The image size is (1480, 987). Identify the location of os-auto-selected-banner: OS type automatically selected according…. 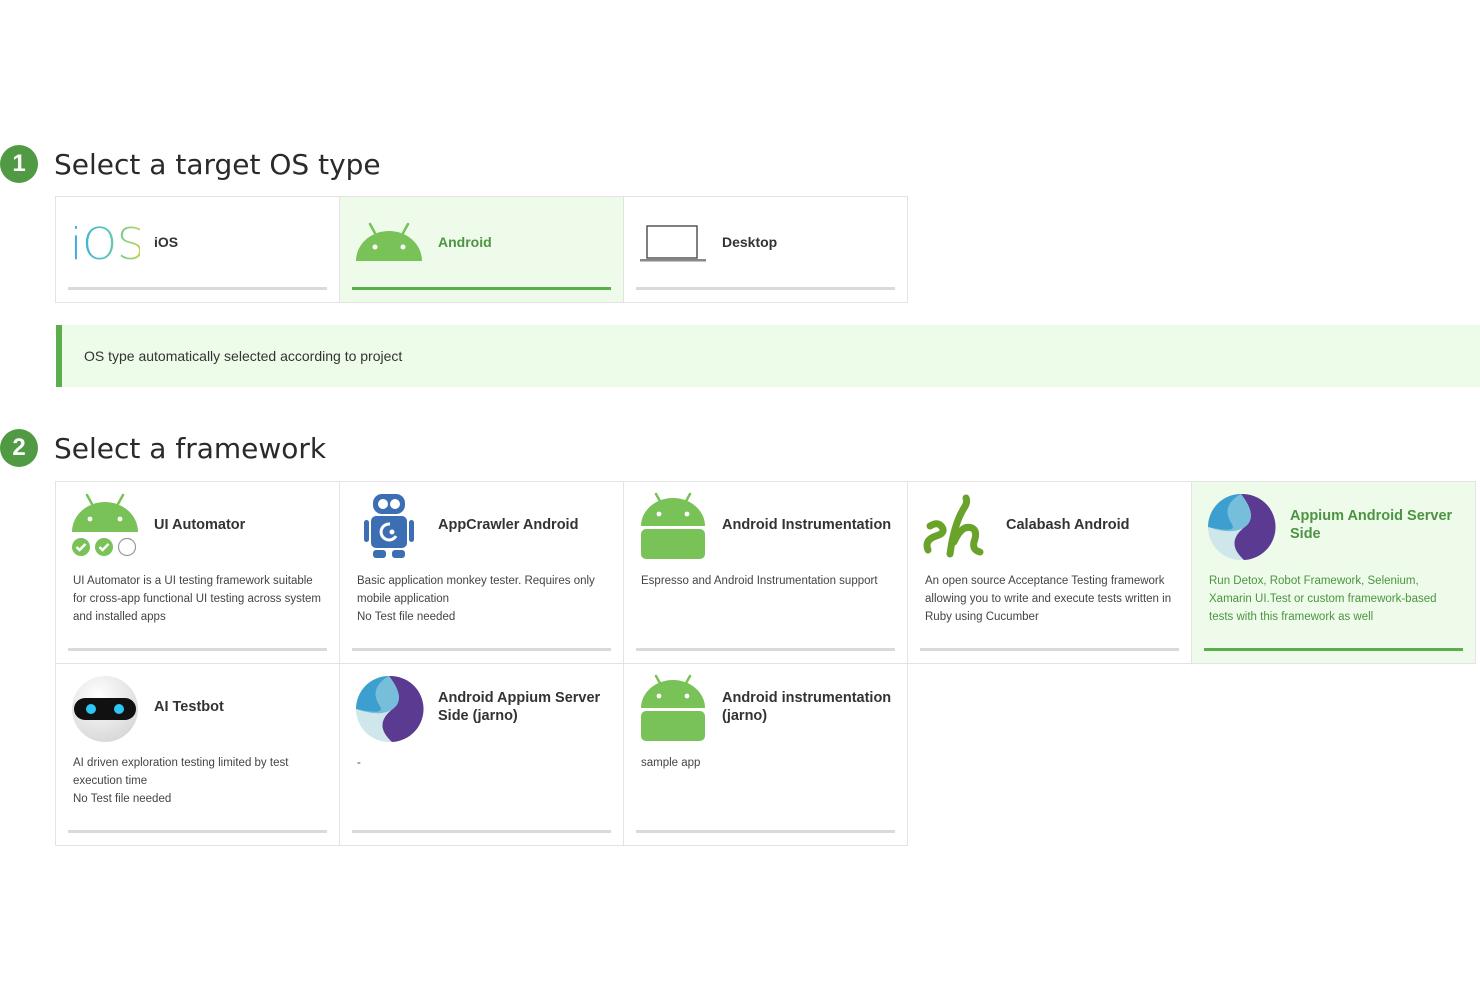
(768, 356).